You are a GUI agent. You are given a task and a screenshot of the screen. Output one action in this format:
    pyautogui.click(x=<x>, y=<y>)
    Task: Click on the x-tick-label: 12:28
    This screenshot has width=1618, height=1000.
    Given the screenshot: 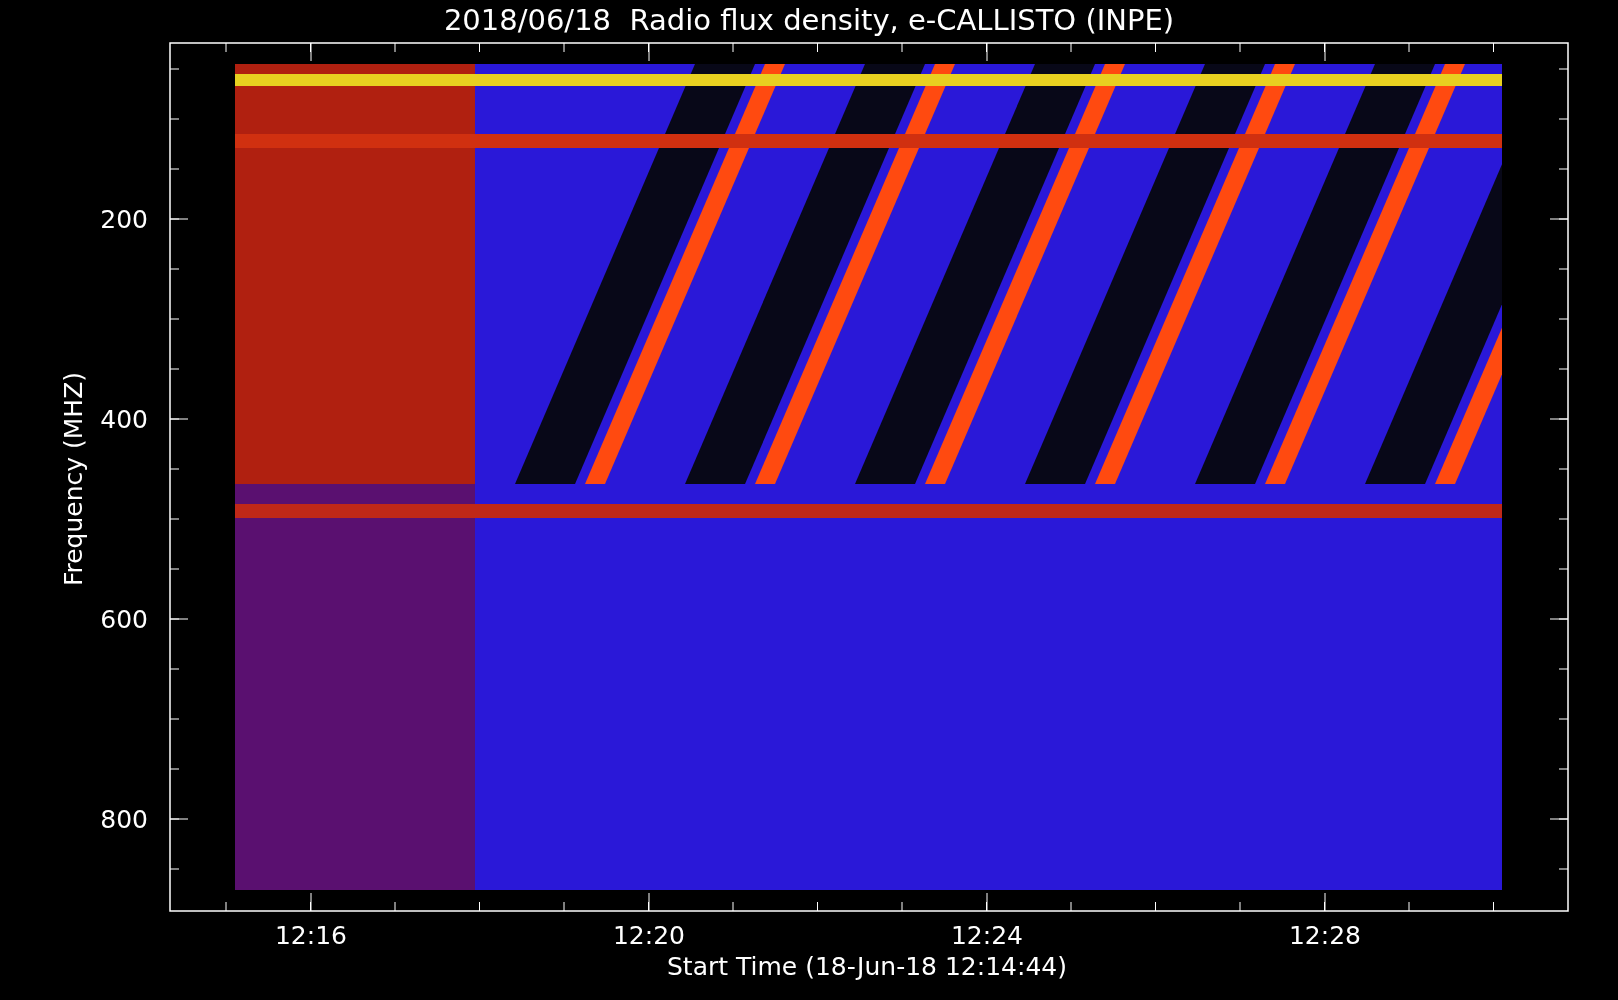 What is the action you would take?
    pyautogui.click(x=1325, y=935)
    